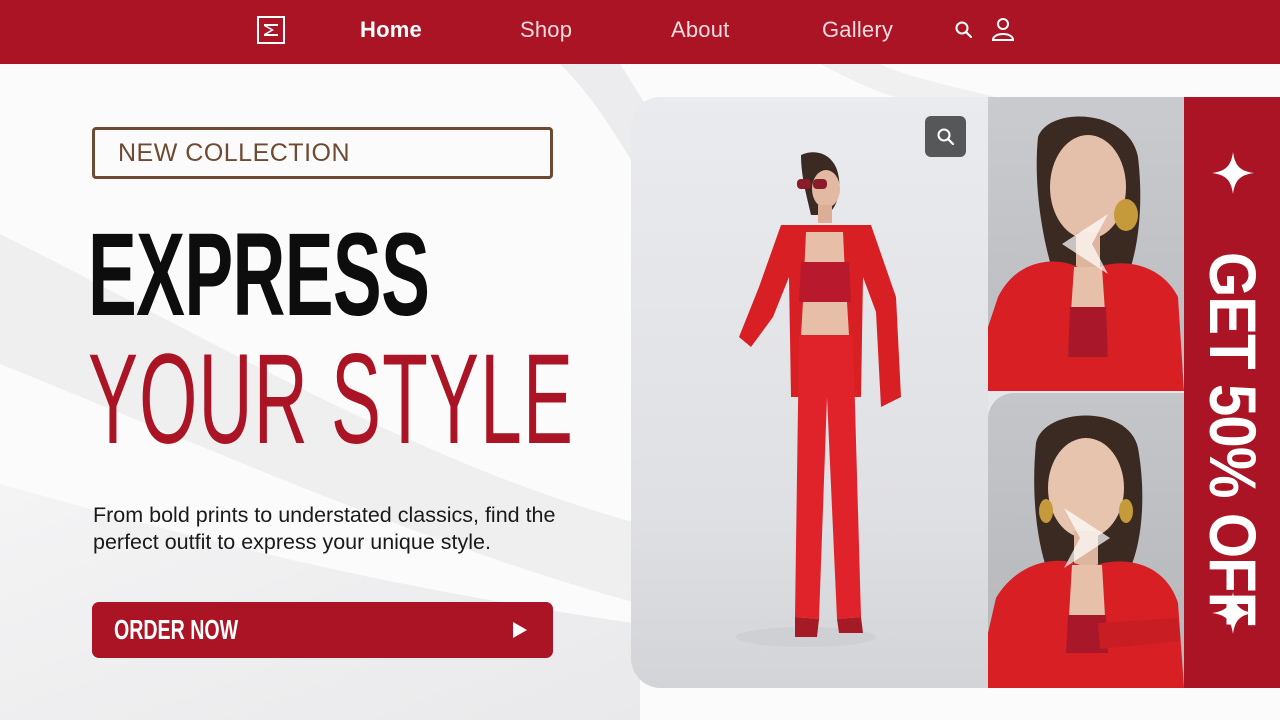 The height and width of the screenshot is (720, 1280). Describe the element at coordinates (259, 275) in the screenshot. I see `headline-line-1: EXPRESS` at that location.